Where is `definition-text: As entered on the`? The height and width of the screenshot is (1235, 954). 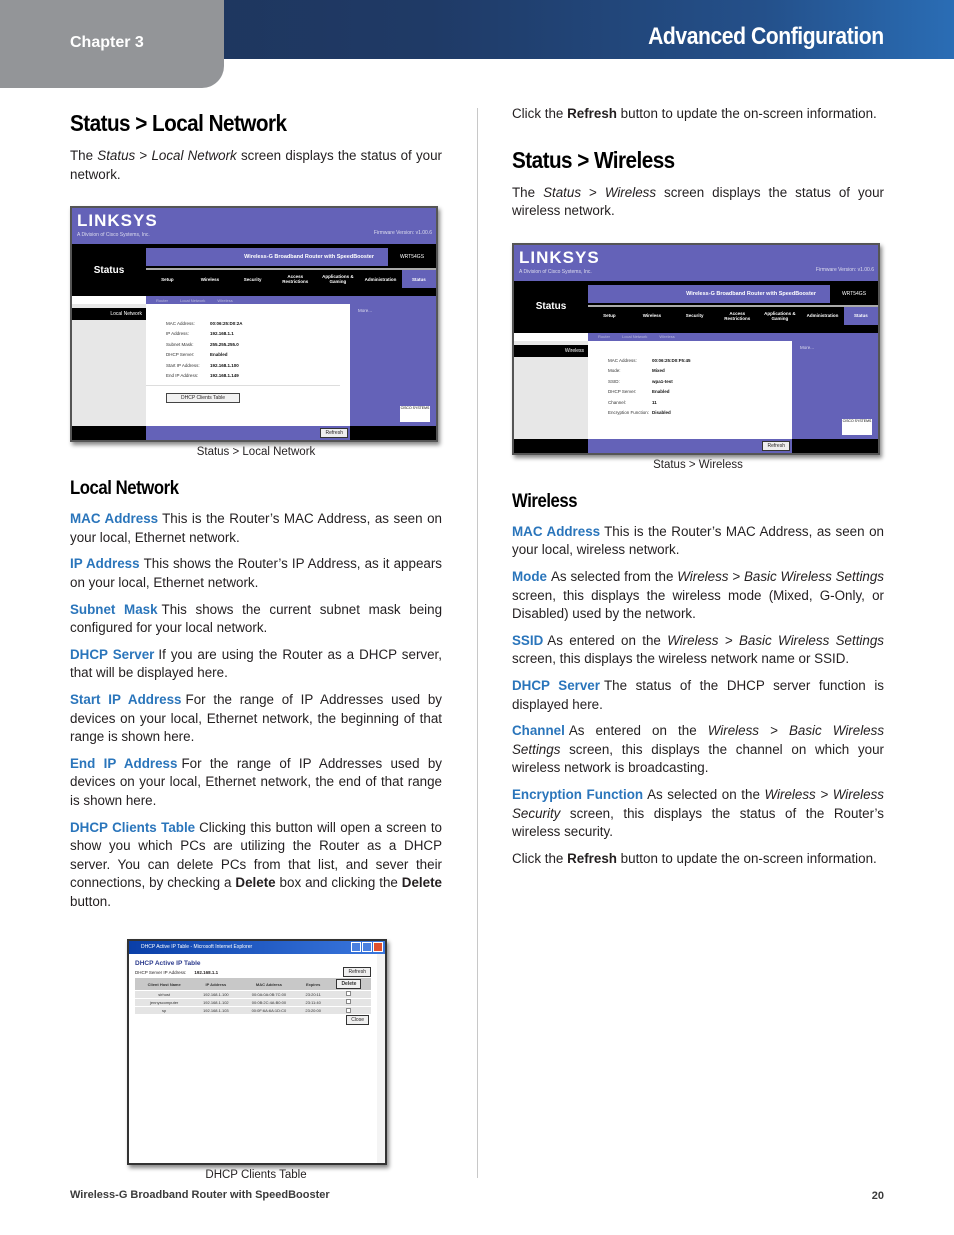
definition-text: As entered on the is located at coordinates (638, 731).